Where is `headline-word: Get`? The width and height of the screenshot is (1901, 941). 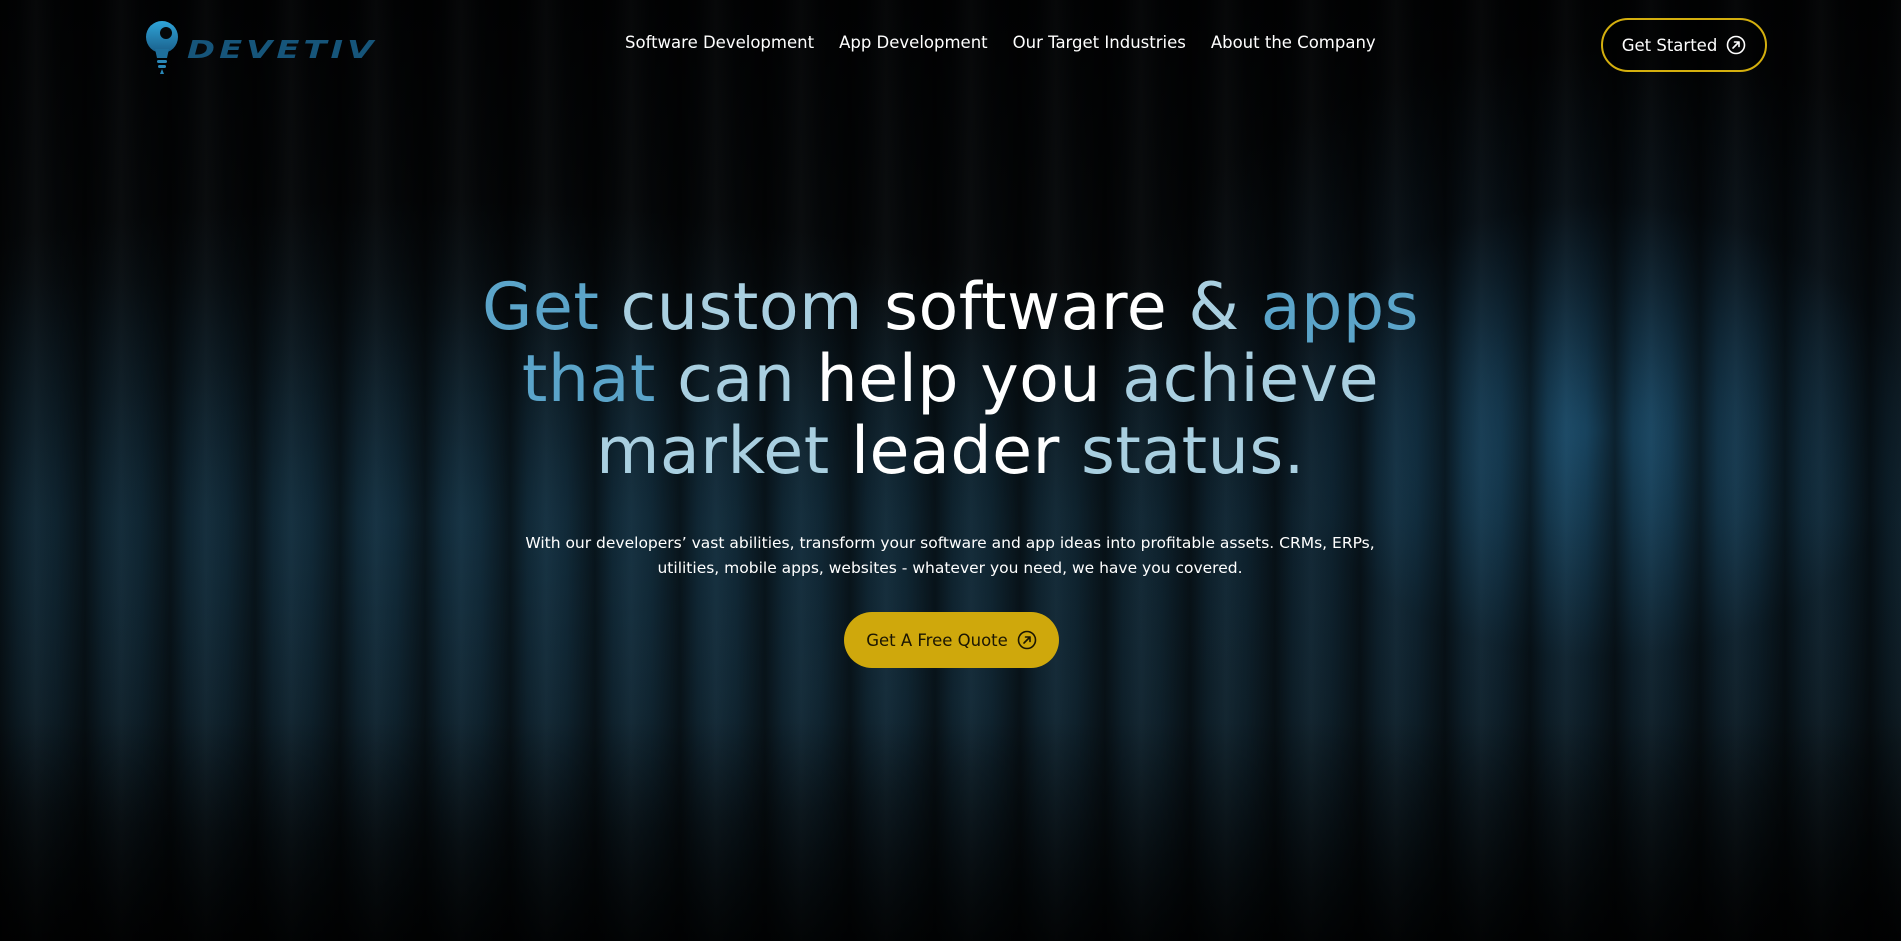
headline-word: Get is located at coordinates (541, 307).